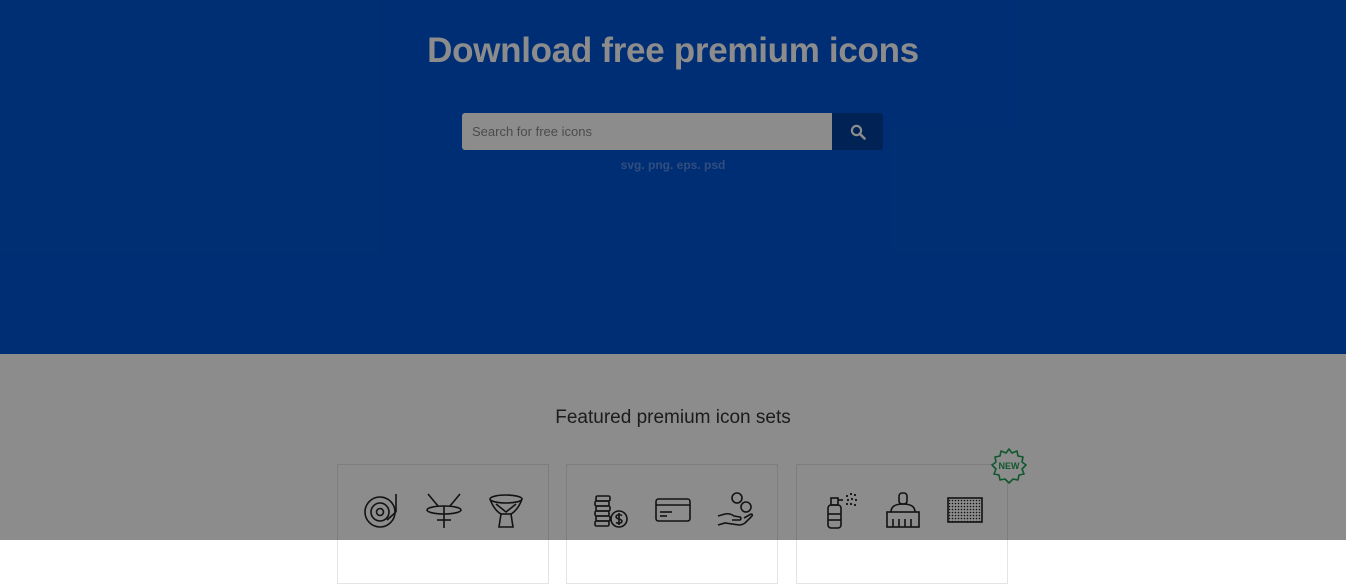 The height and width of the screenshot is (584, 1346). Describe the element at coordinates (735, 509) in the screenshot. I see `hand-coins-icon` at that location.